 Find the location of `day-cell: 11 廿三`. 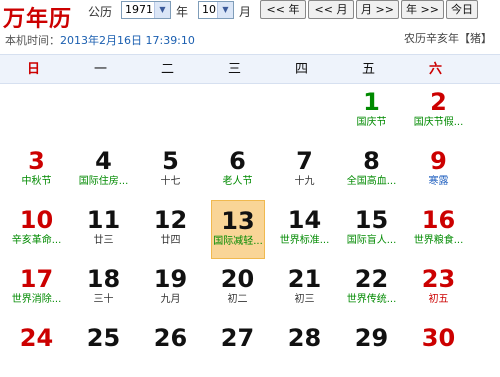

day-cell: 11 廿三 is located at coordinates (103, 229).